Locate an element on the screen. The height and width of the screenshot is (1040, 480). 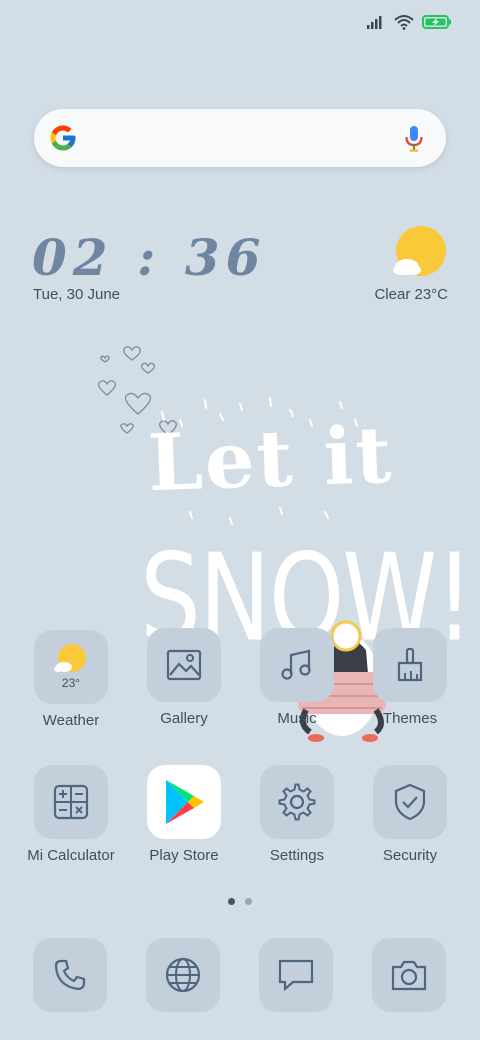
music-note-icon is located at coordinates (296, 664).